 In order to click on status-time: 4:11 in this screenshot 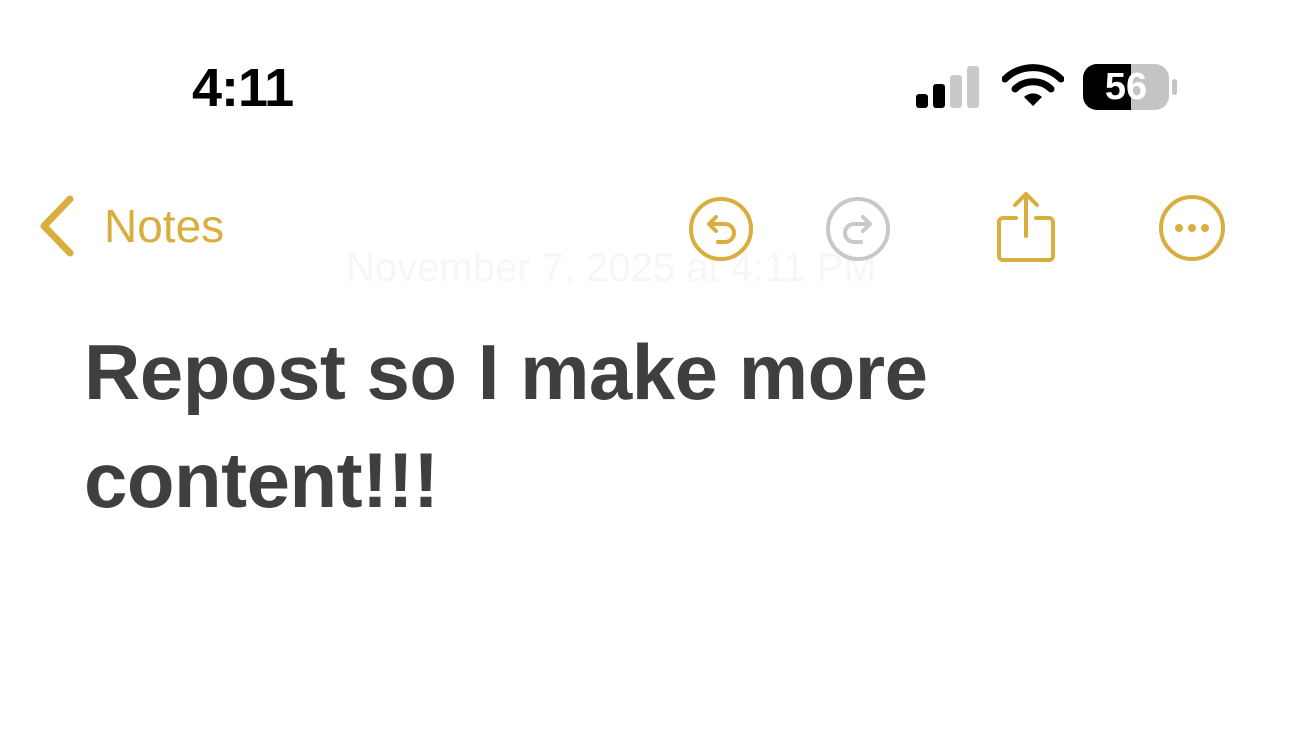, I will do `click(243, 88)`.